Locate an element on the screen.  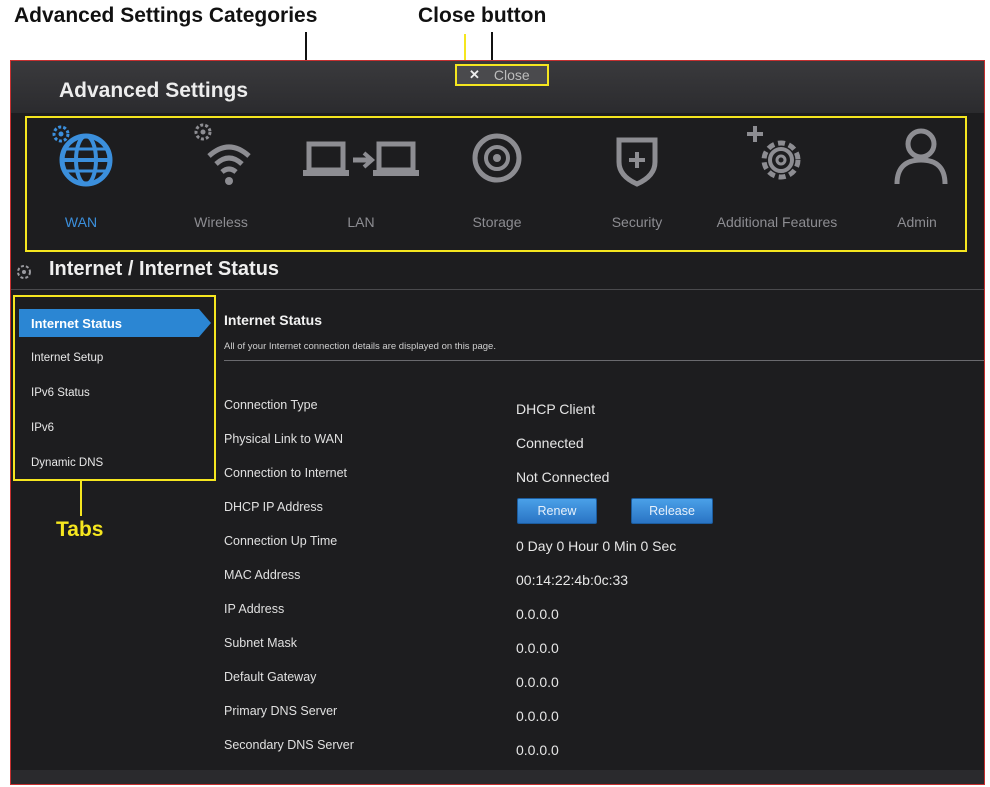
row-label: DHCP IP Address is located at coordinates (273, 507).